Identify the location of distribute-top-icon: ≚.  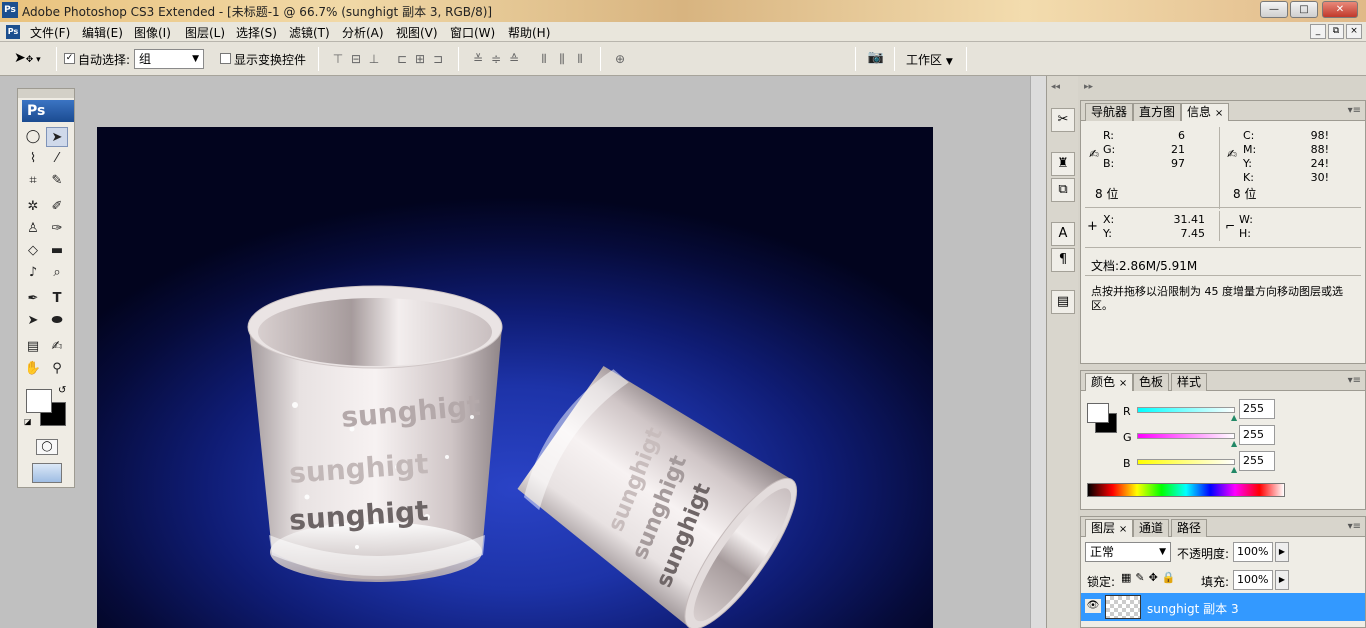
(478, 59).